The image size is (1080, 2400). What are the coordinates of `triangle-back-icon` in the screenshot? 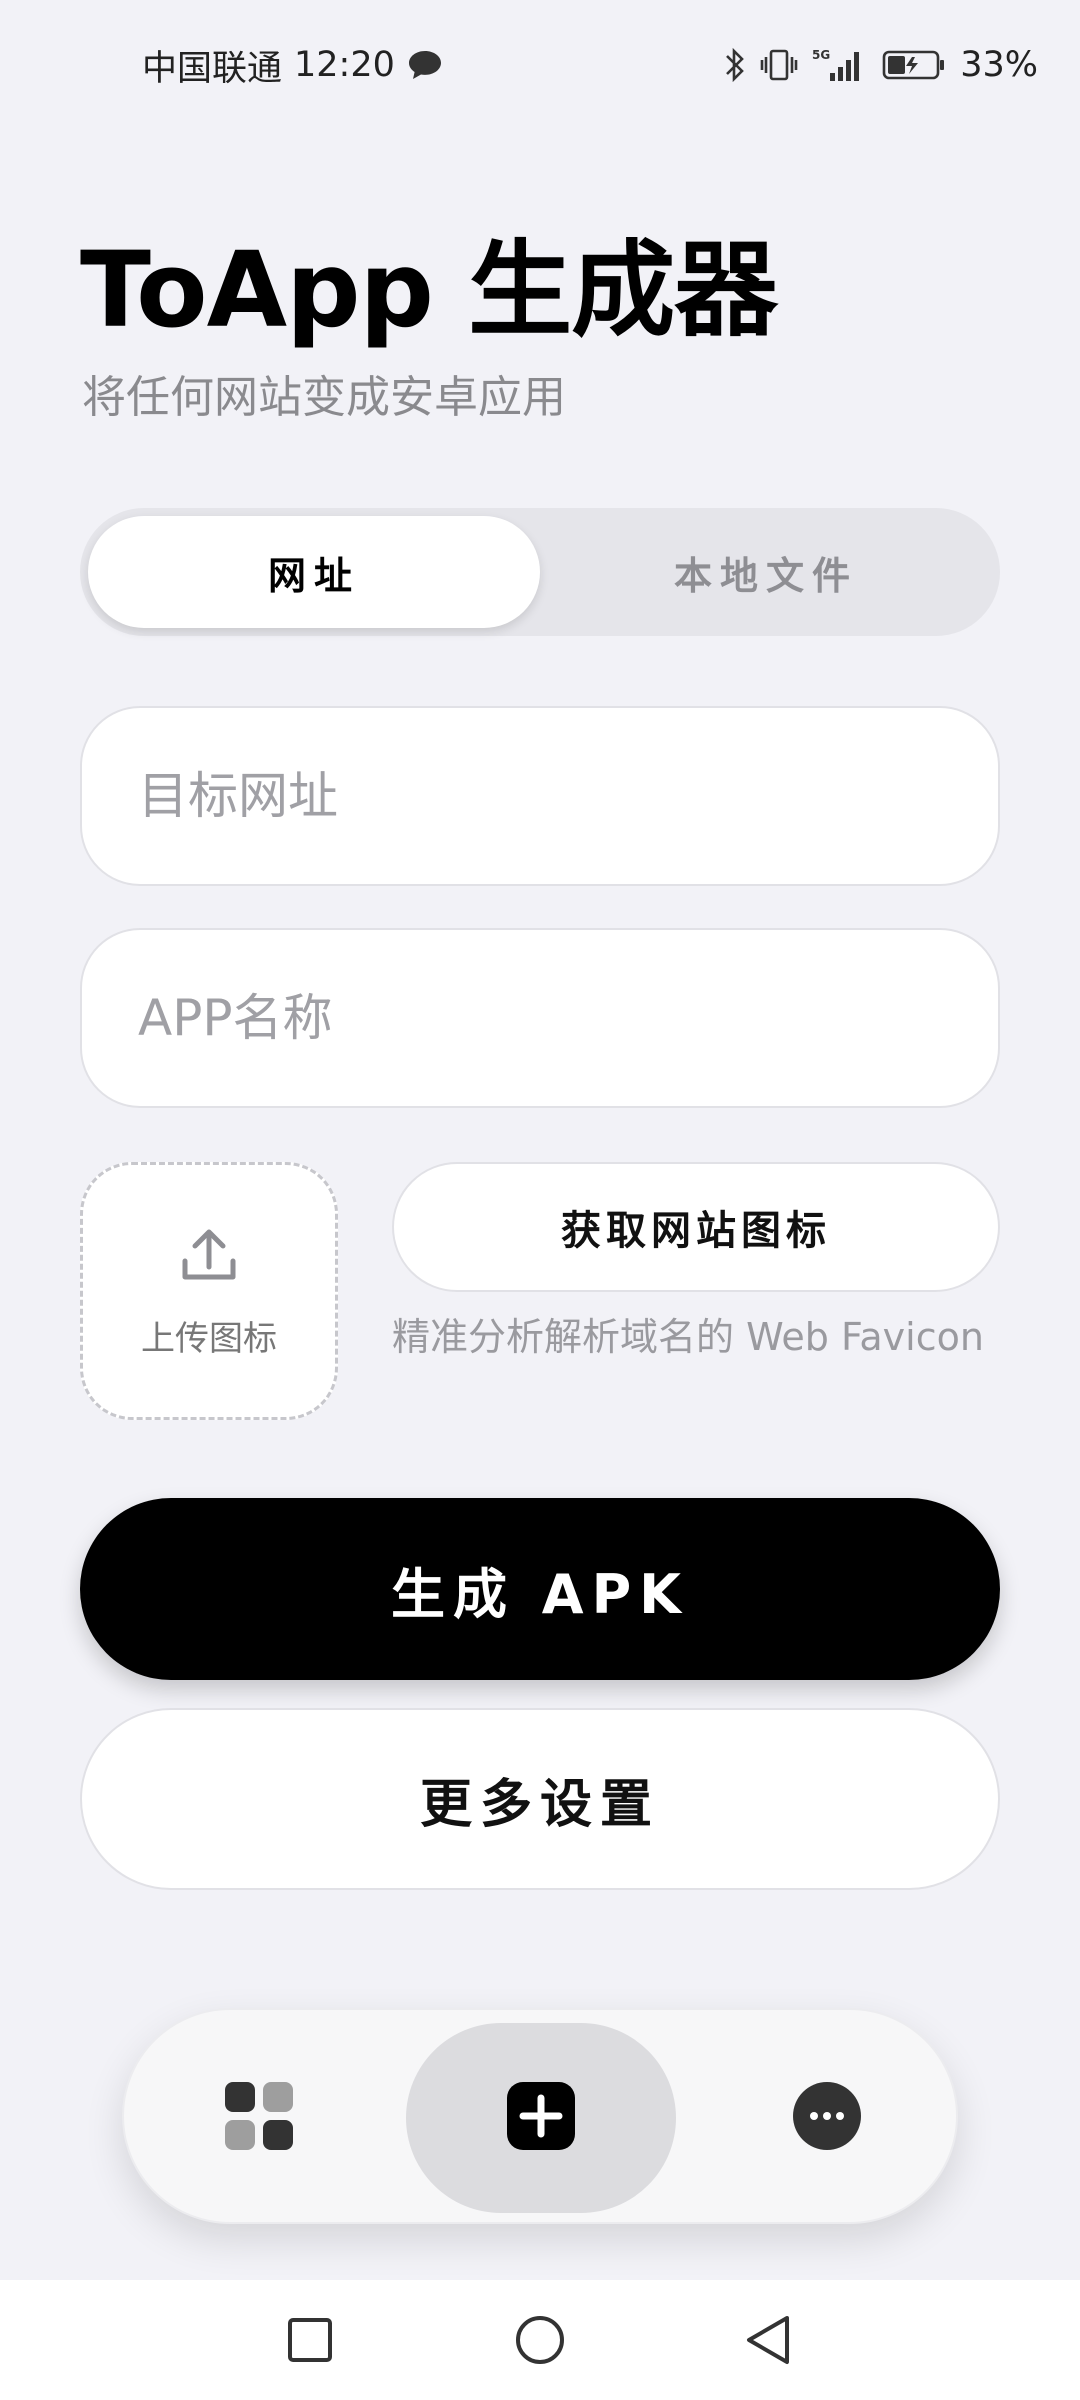 It's located at (768, 2342).